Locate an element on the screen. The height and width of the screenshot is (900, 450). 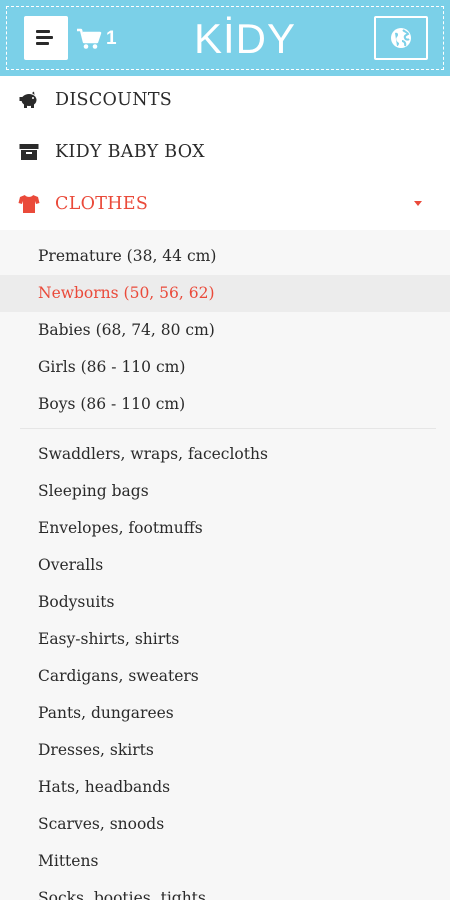
submenu-divider is located at coordinates (228, 428).